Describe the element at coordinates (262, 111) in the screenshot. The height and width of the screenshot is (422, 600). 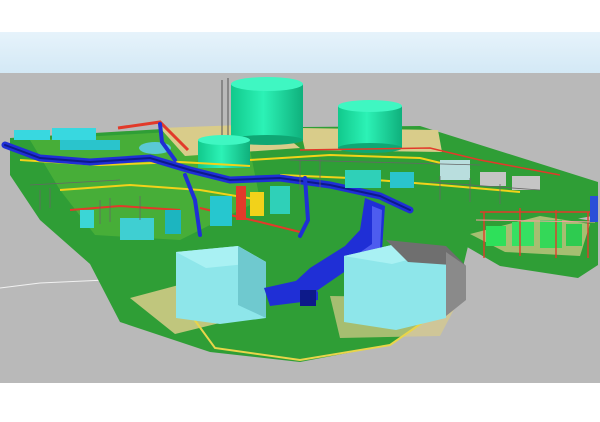
I see `storage-tank-large` at that location.